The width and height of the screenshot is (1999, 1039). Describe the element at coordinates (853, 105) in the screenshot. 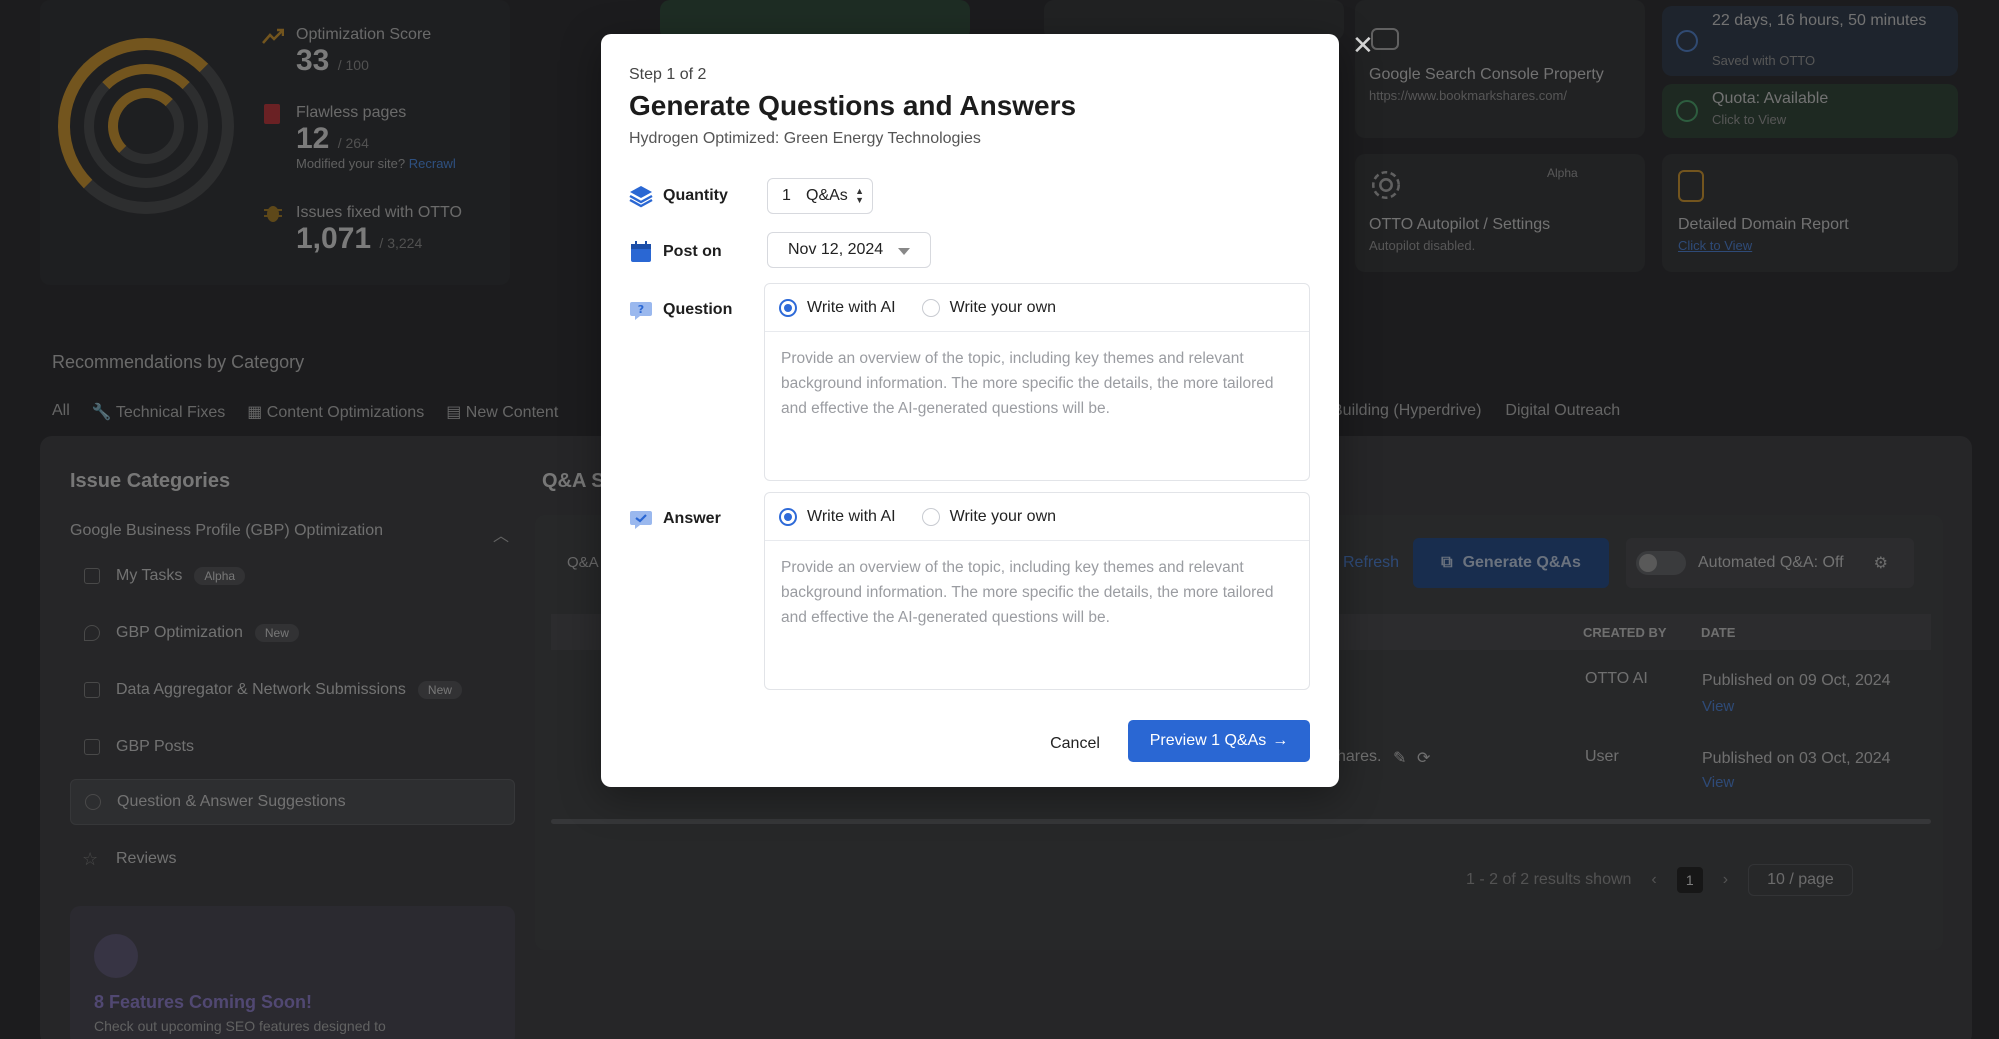

I see `modal-title: Generate Questions and Answers` at that location.